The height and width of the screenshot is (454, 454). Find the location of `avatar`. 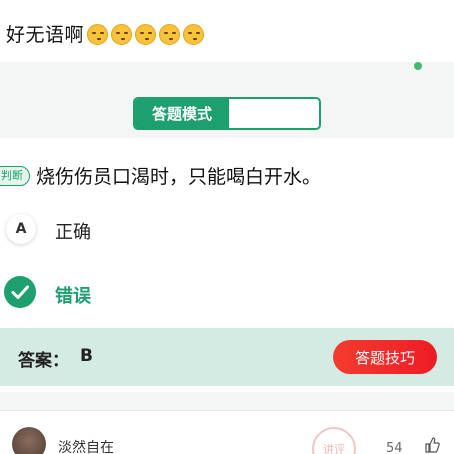

avatar is located at coordinates (29, 440).